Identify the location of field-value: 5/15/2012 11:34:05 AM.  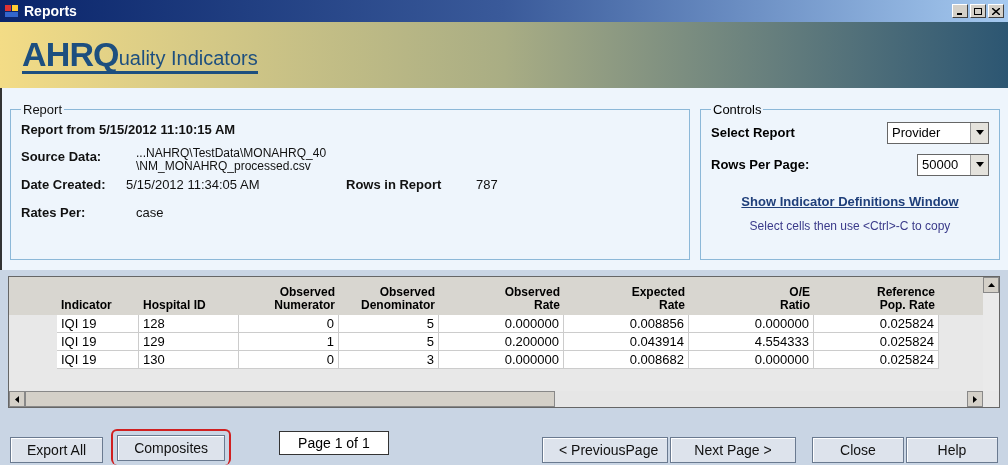
(193, 185).